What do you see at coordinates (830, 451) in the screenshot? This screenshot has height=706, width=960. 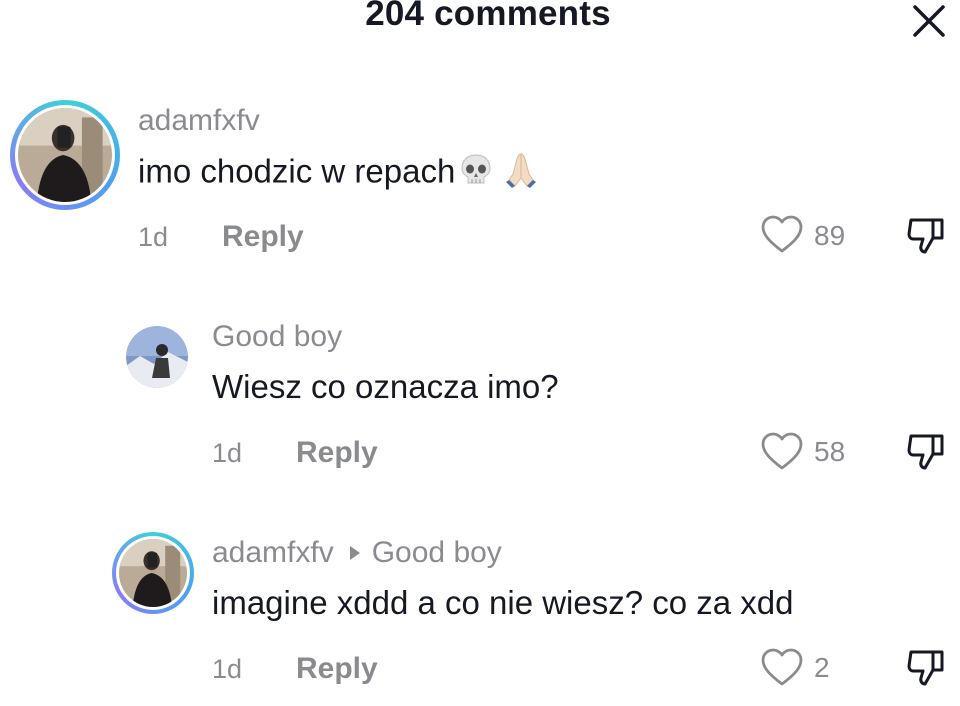 I see `like-count: 58` at bounding box center [830, 451].